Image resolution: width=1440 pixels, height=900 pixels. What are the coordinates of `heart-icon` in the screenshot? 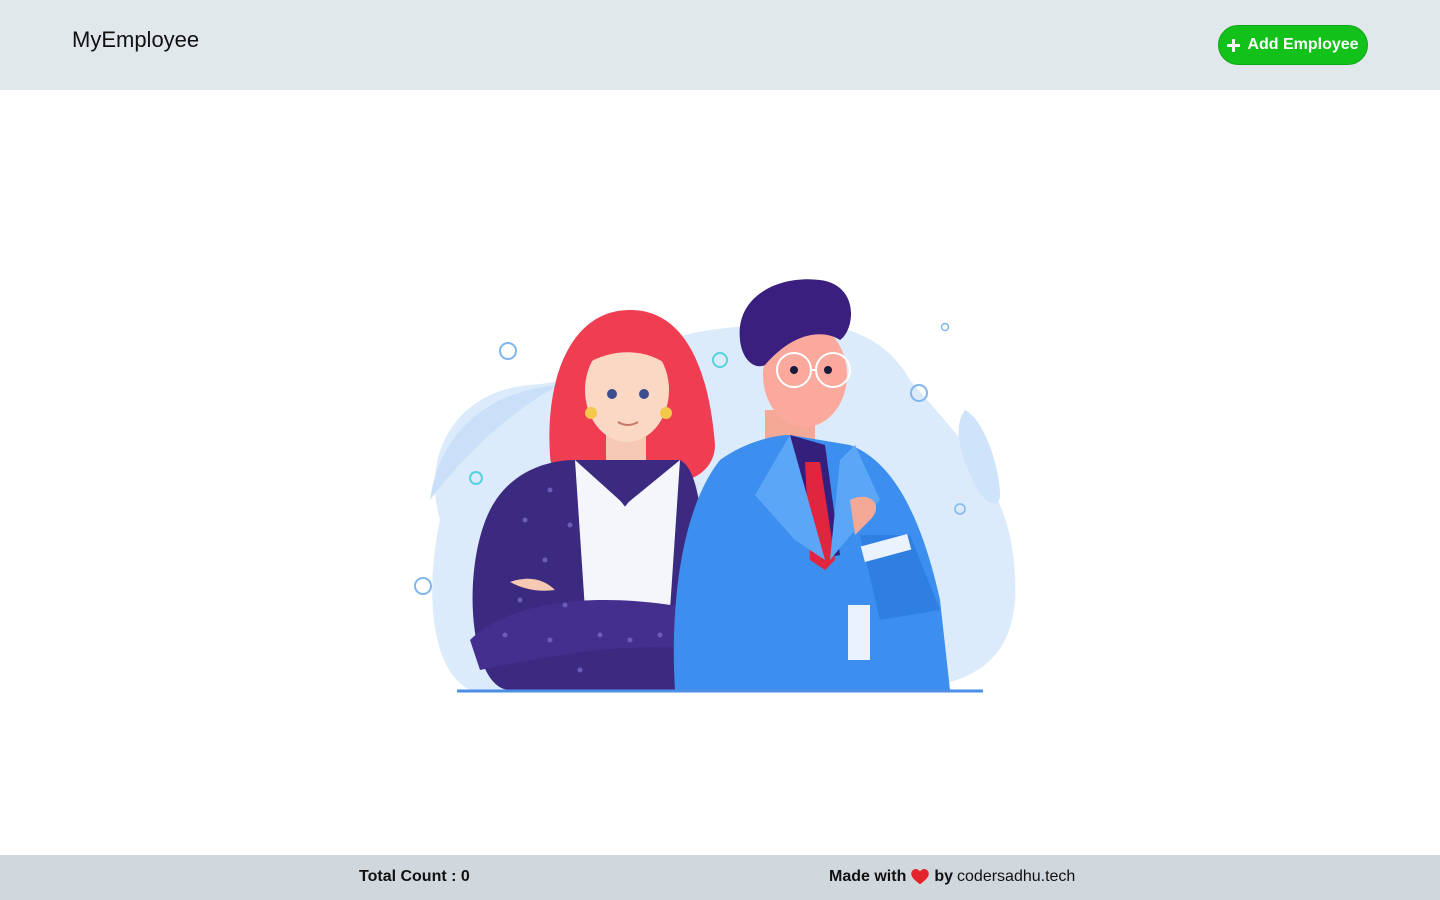 It's located at (920, 877).